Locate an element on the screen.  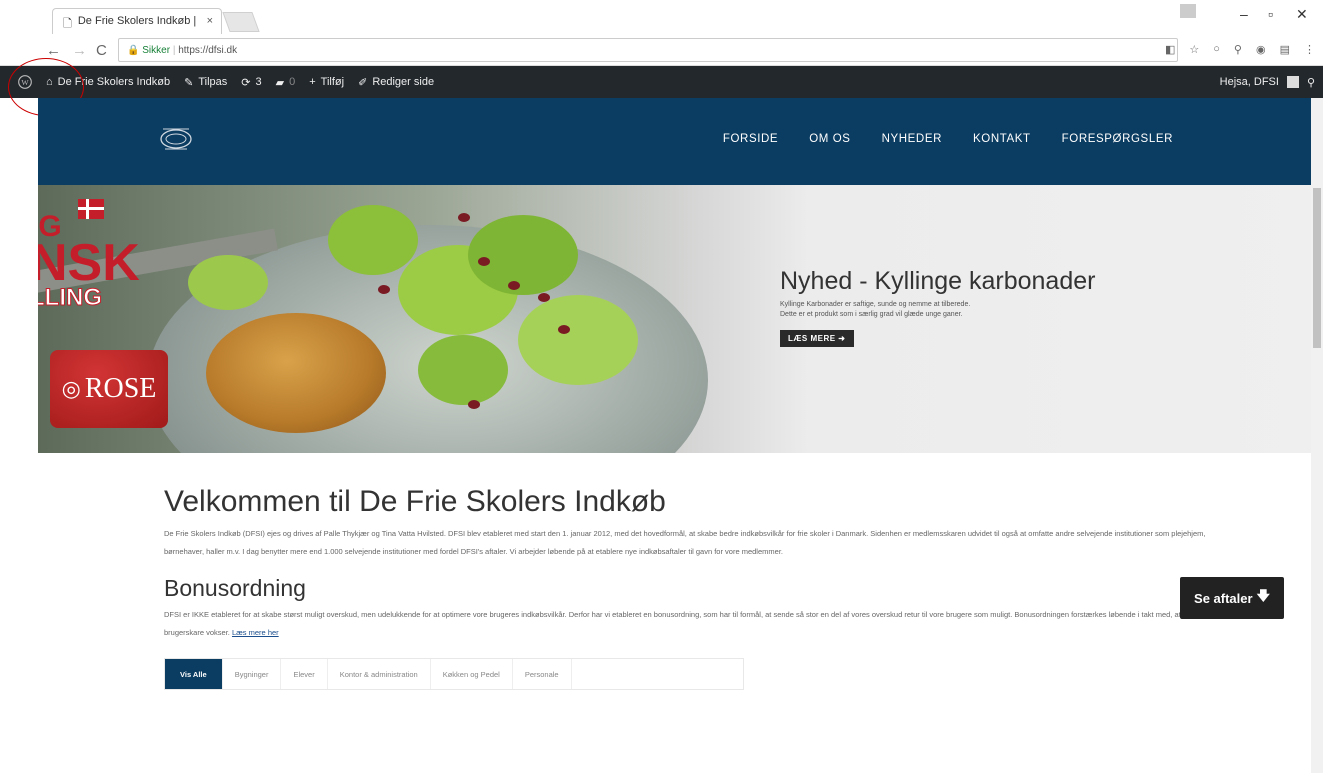
address-bar: 🔒 Sikker | https://dfsi.dk is located at coordinates (648, 50).